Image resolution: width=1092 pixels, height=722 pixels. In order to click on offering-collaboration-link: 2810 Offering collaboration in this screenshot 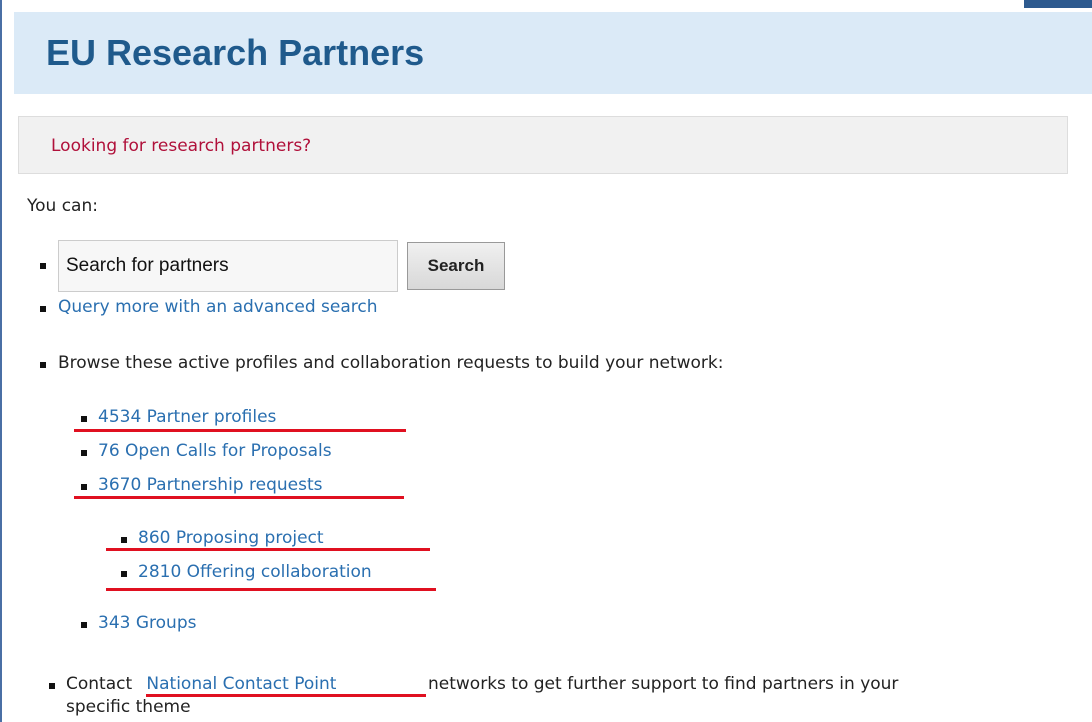, I will do `click(255, 572)`.